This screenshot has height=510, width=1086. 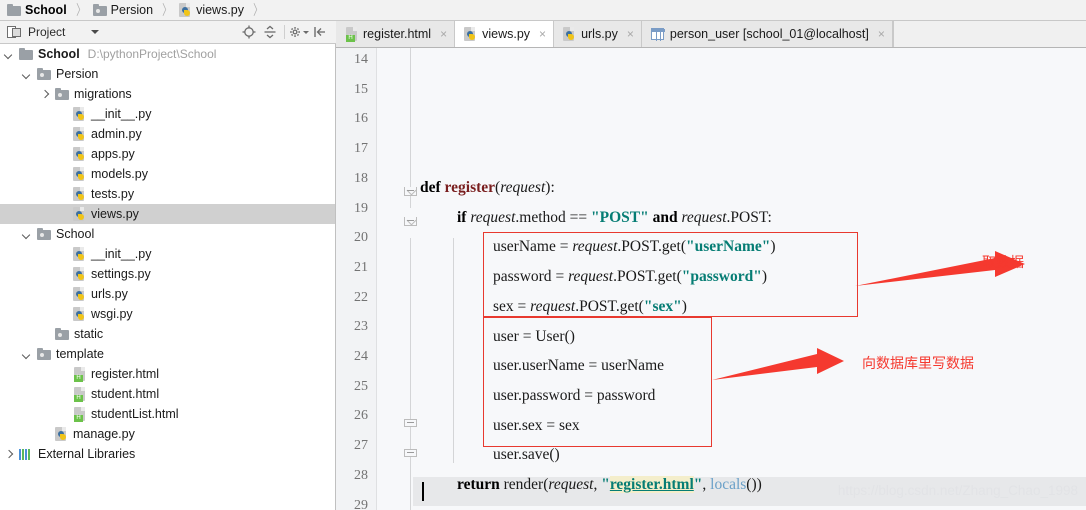 I want to click on tree-item-external-libraries: External Libraries, so click(x=167, y=454).